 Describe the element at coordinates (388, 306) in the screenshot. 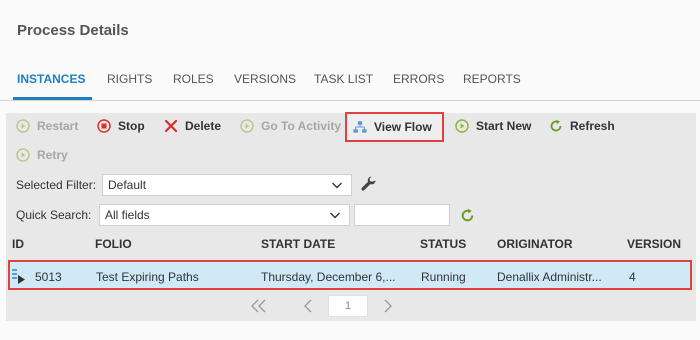

I see `chevron-right-icon` at that location.